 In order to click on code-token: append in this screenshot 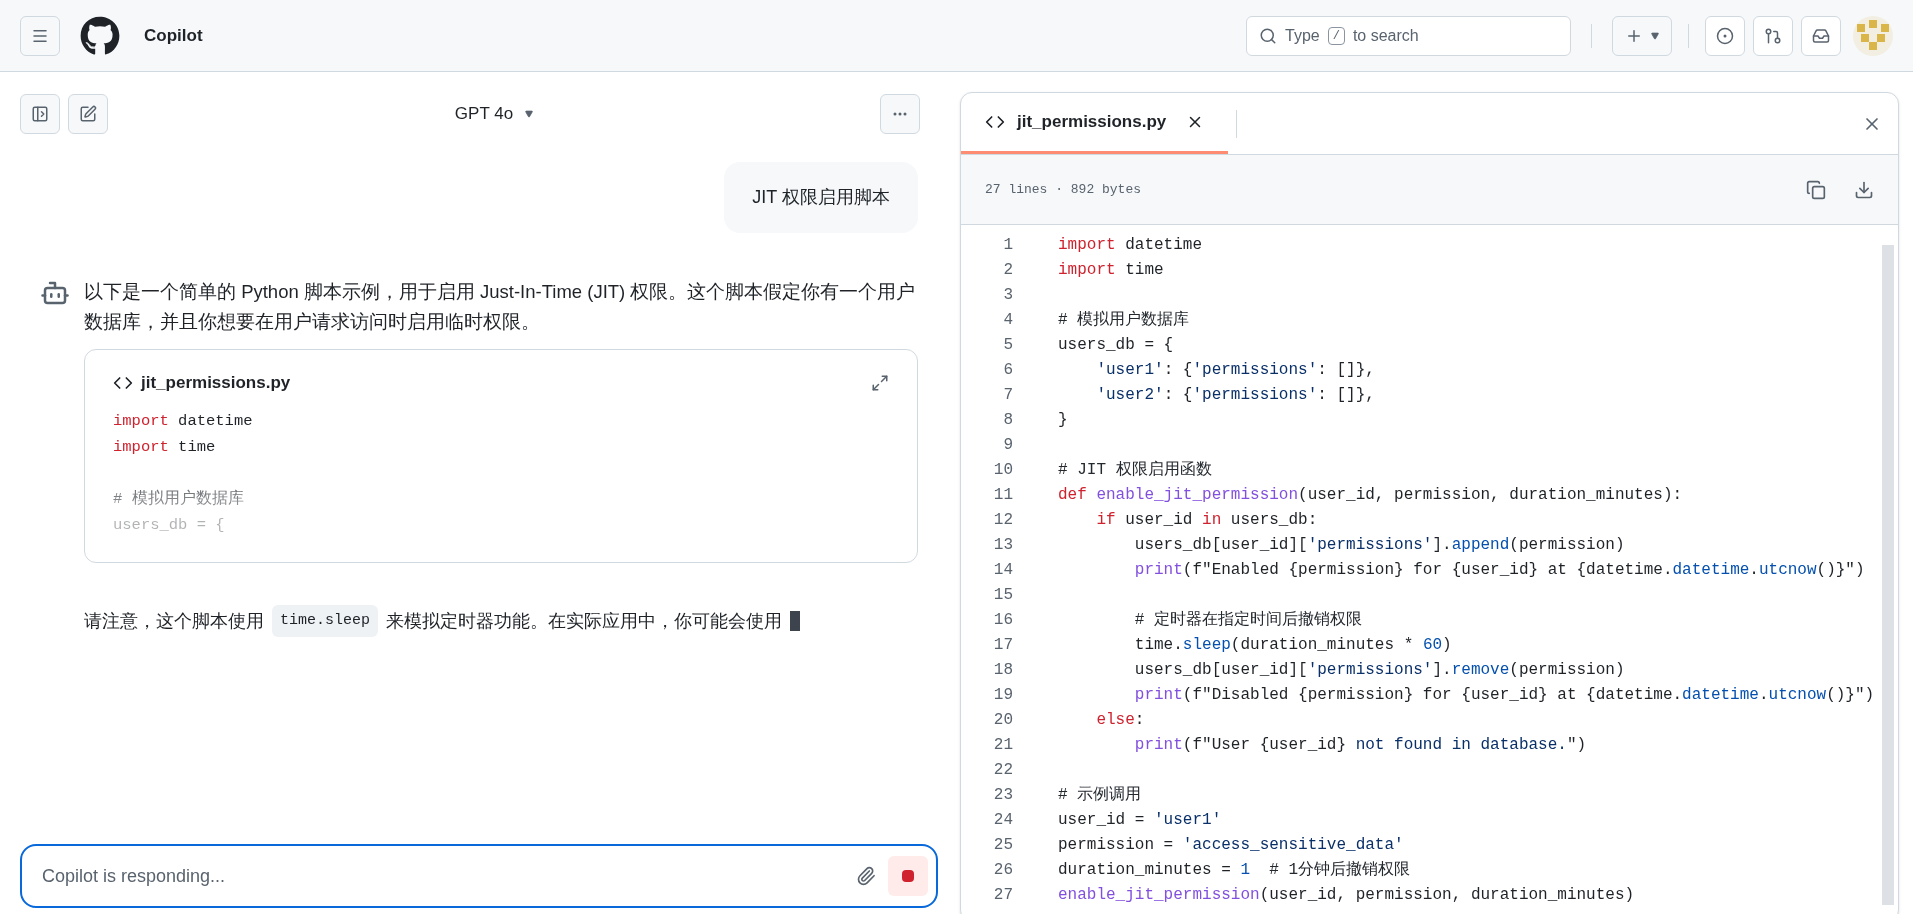, I will do `click(1480, 545)`.